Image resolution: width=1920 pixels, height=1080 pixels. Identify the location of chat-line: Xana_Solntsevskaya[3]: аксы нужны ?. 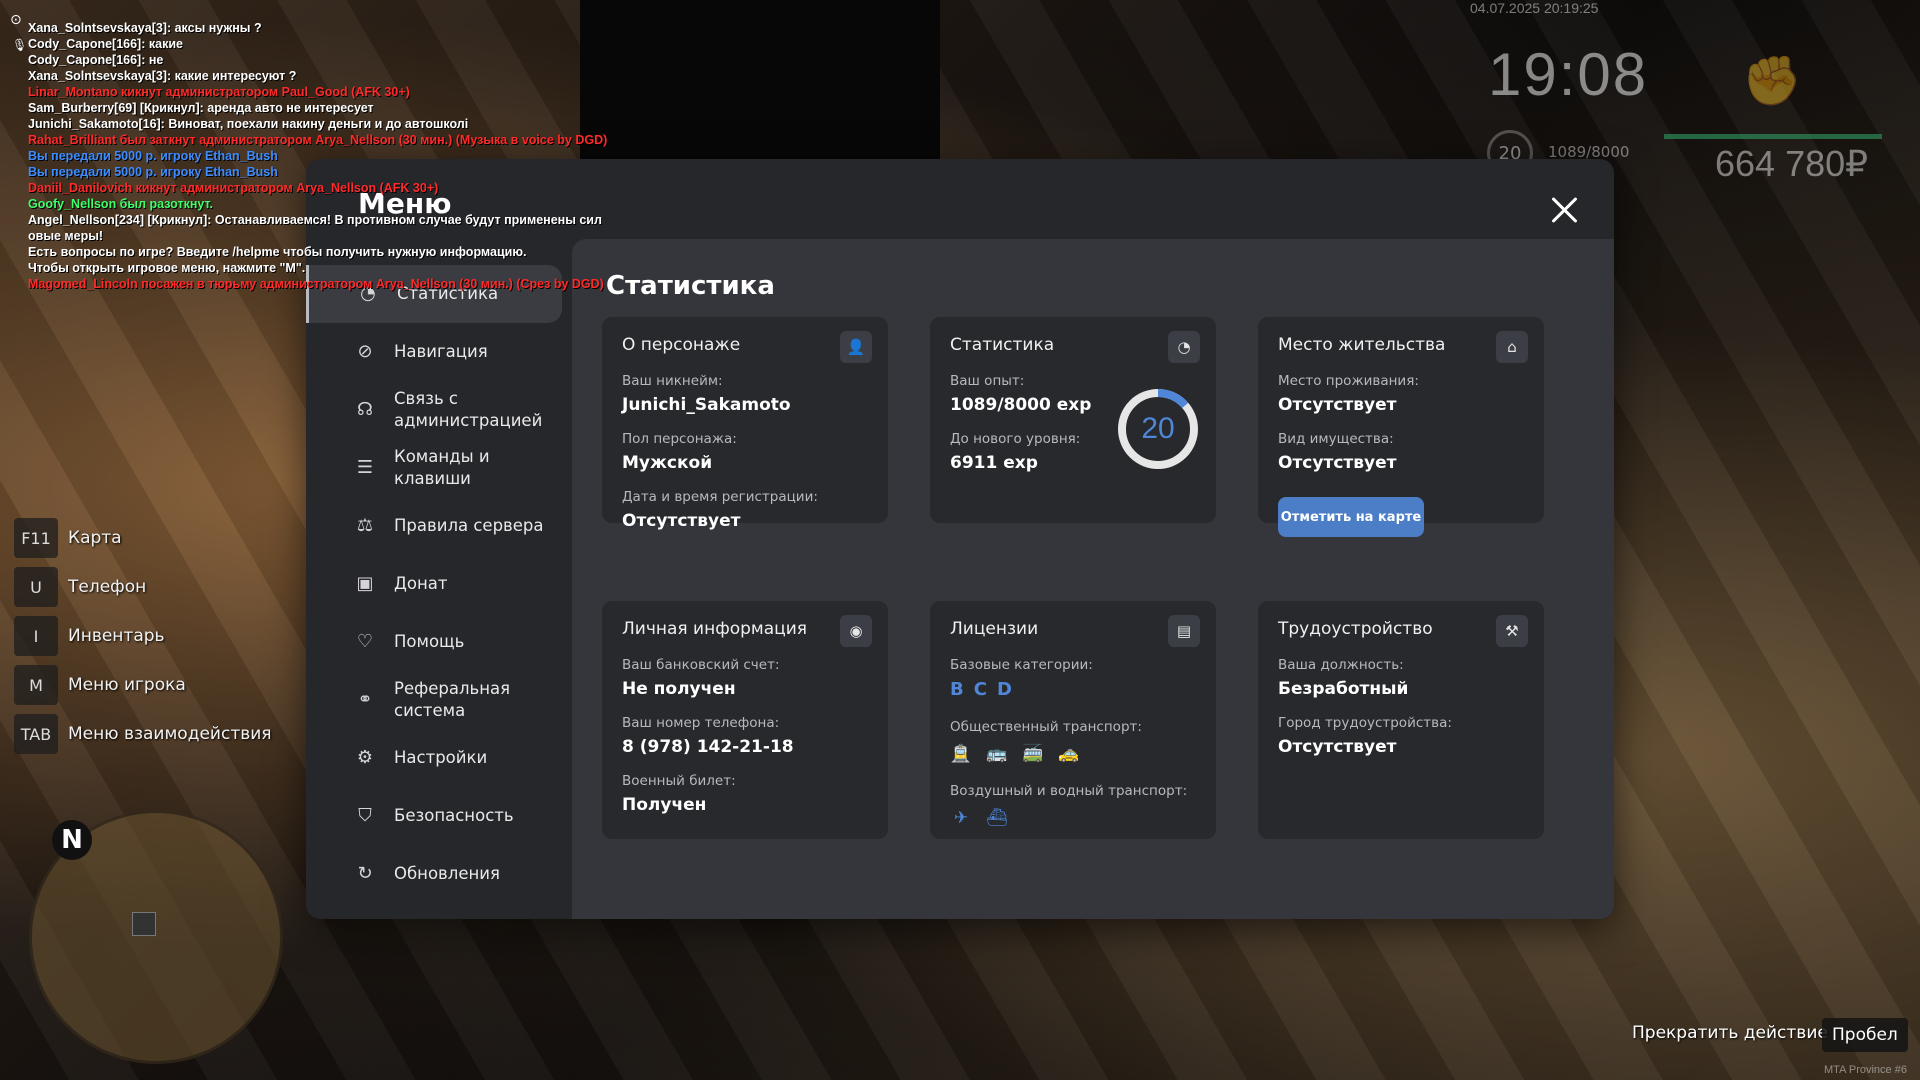
(145, 28).